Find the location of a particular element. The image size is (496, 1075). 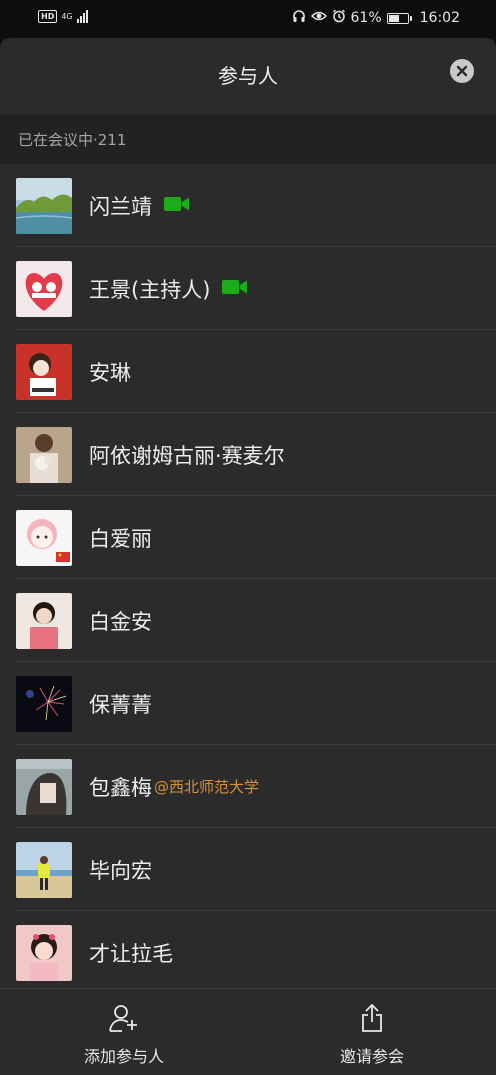

eye-icon is located at coordinates (318, 18).